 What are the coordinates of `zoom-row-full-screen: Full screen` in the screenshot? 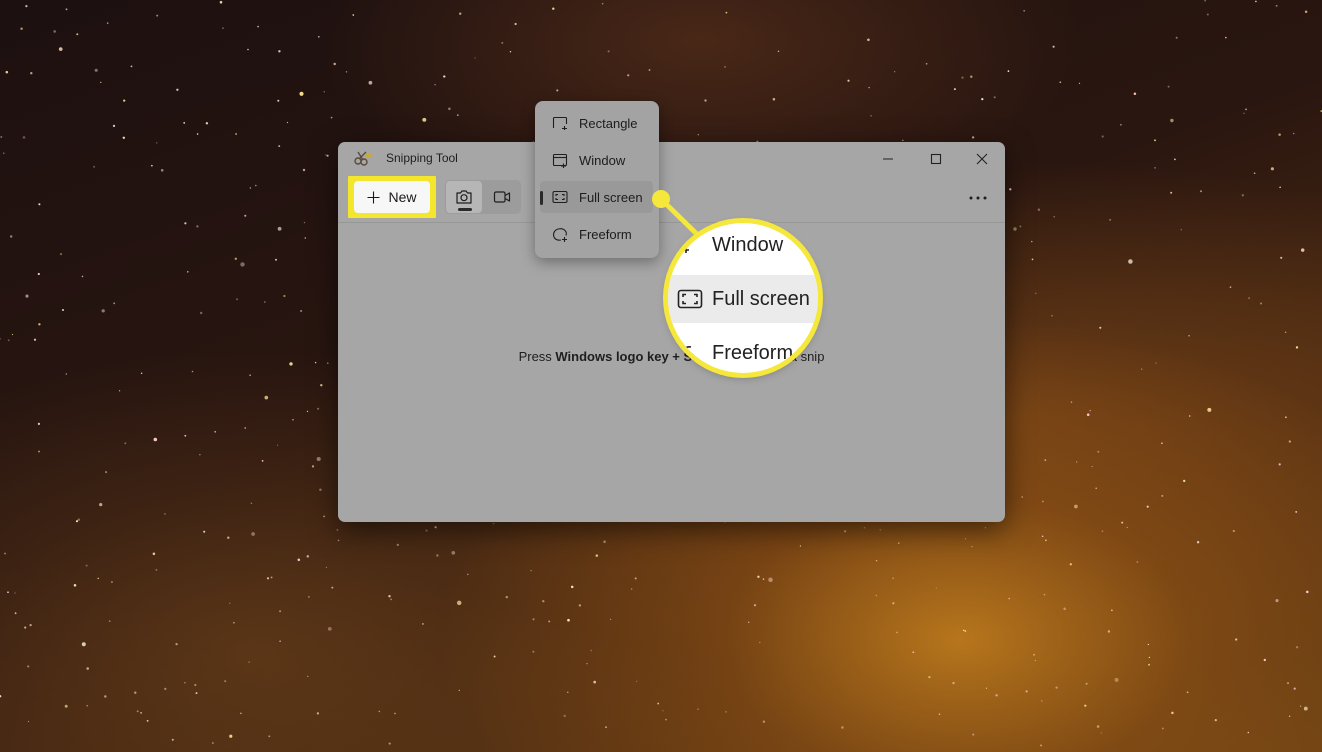 It's located at (743, 299).